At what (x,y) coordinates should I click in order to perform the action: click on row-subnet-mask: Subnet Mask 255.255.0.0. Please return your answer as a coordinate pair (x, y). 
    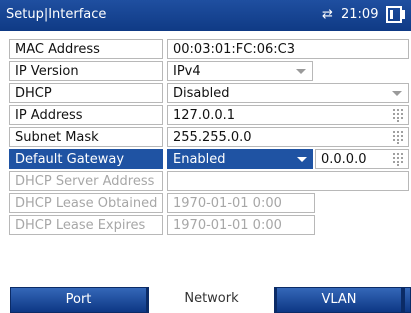
    Looking at the image, I should click on (209, 137).